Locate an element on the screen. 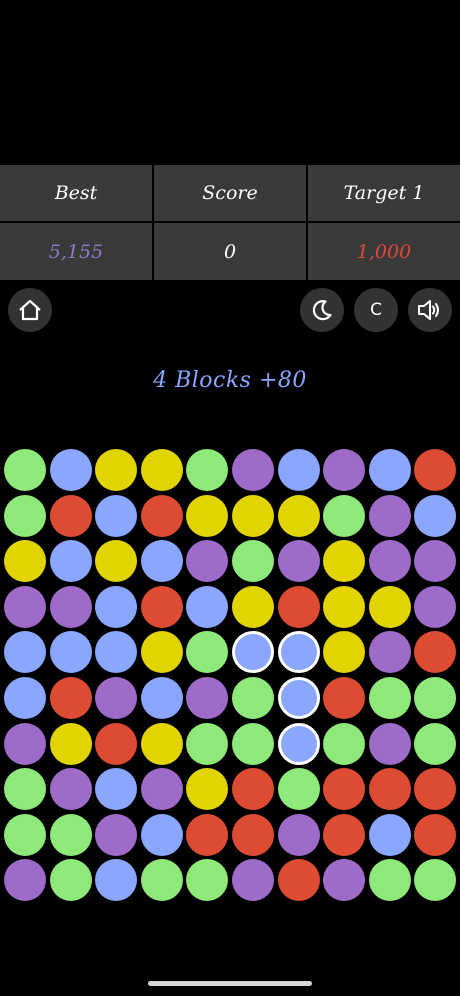  clear-button: C is located at coordinates (376, 310).